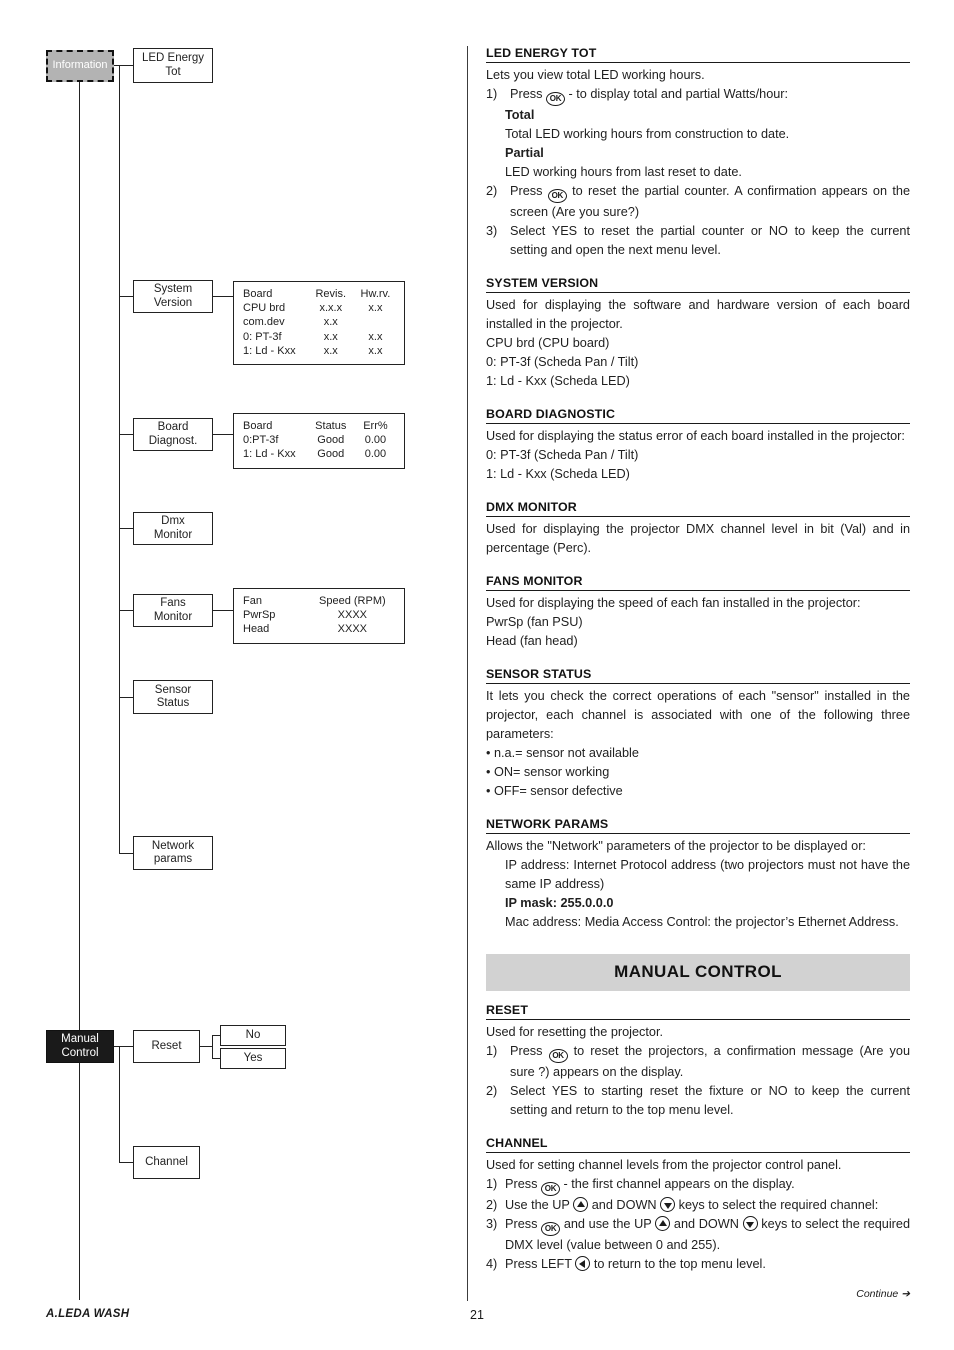  Describe the element at coordinates (80, 66) in the screenshot. I see `diagram-node-information: Information` at that location.